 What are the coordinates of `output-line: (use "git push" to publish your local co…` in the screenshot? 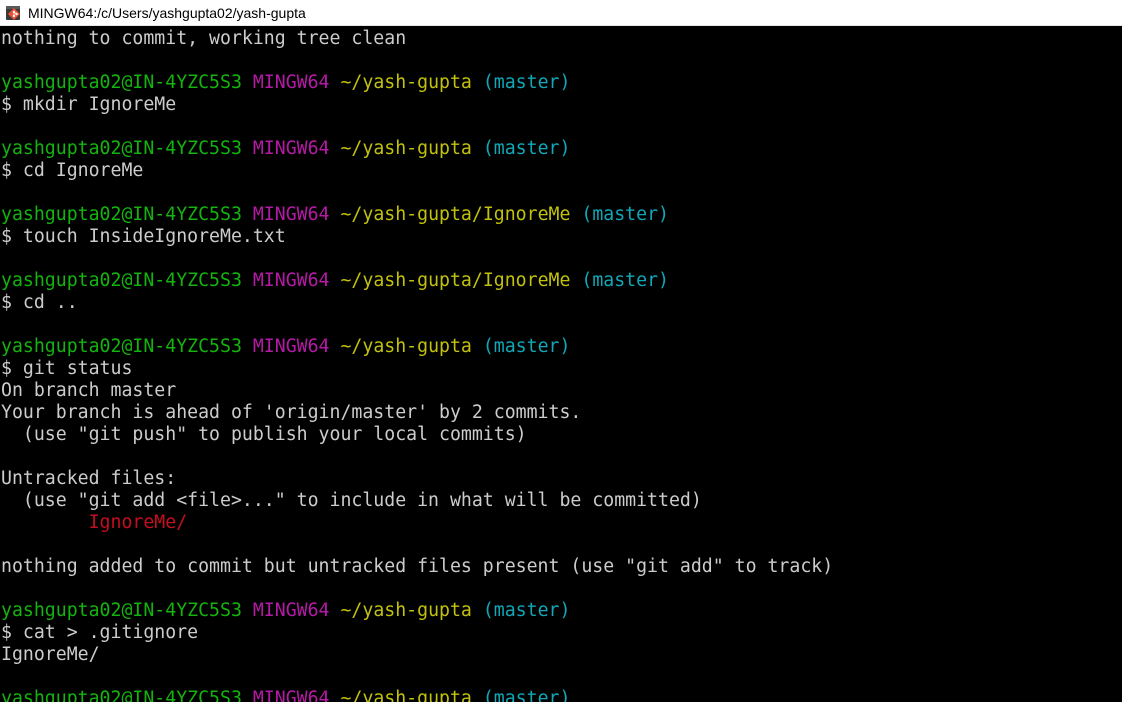 It's located at (264, 434).